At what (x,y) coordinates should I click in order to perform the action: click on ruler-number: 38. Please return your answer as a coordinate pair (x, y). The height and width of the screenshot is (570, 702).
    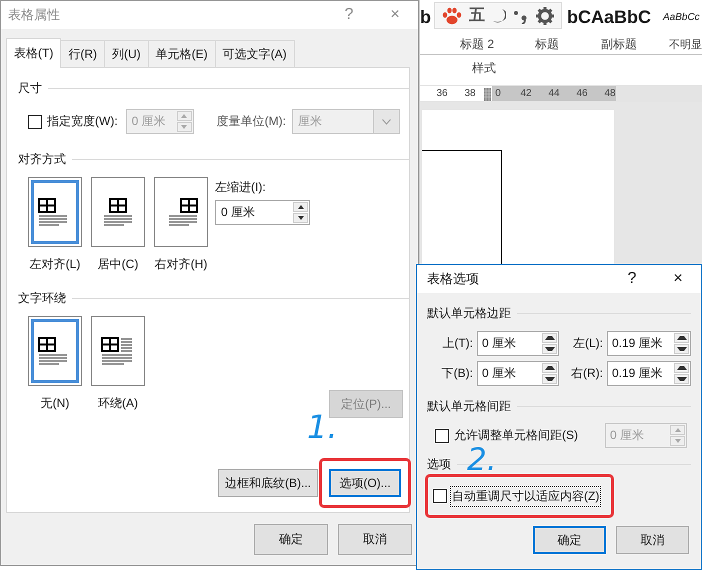
    Looking at the image, I should click on (470, 94).